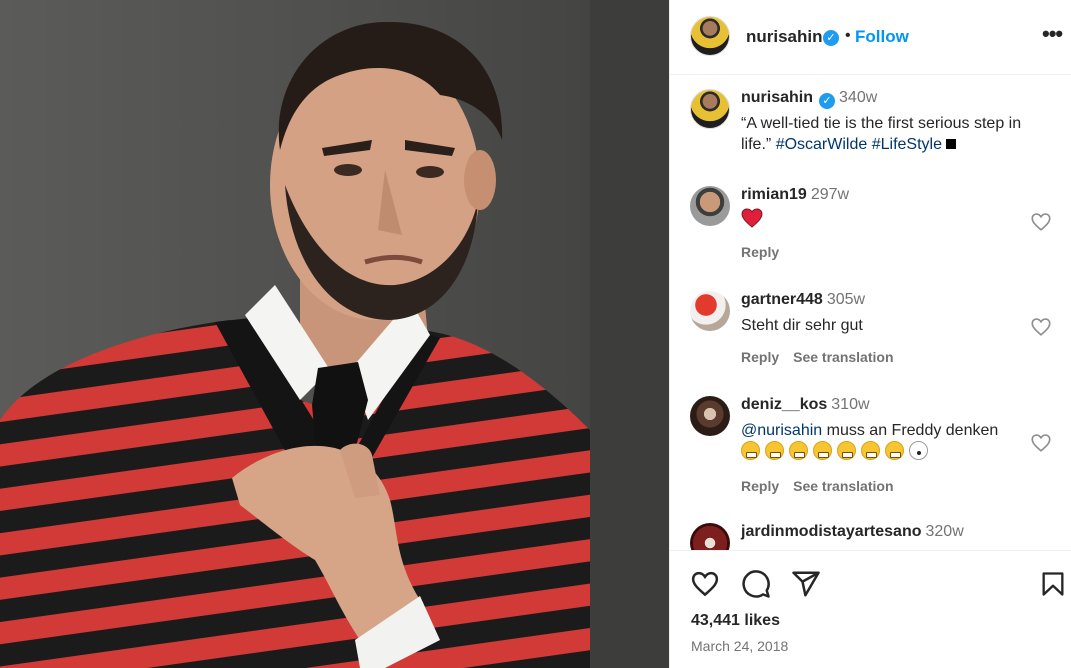 The height and width of the screenshot is (668, 1071). Describe the element at coordinates (830, 194) in the screenshot. I see `comment-age: 297w` at that location.